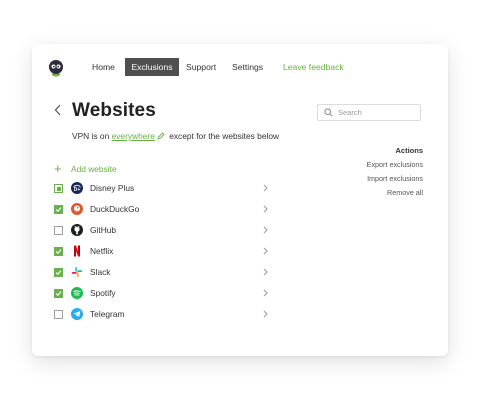  I want to click on site-name: DuckDuckGo, so click(115, 209).